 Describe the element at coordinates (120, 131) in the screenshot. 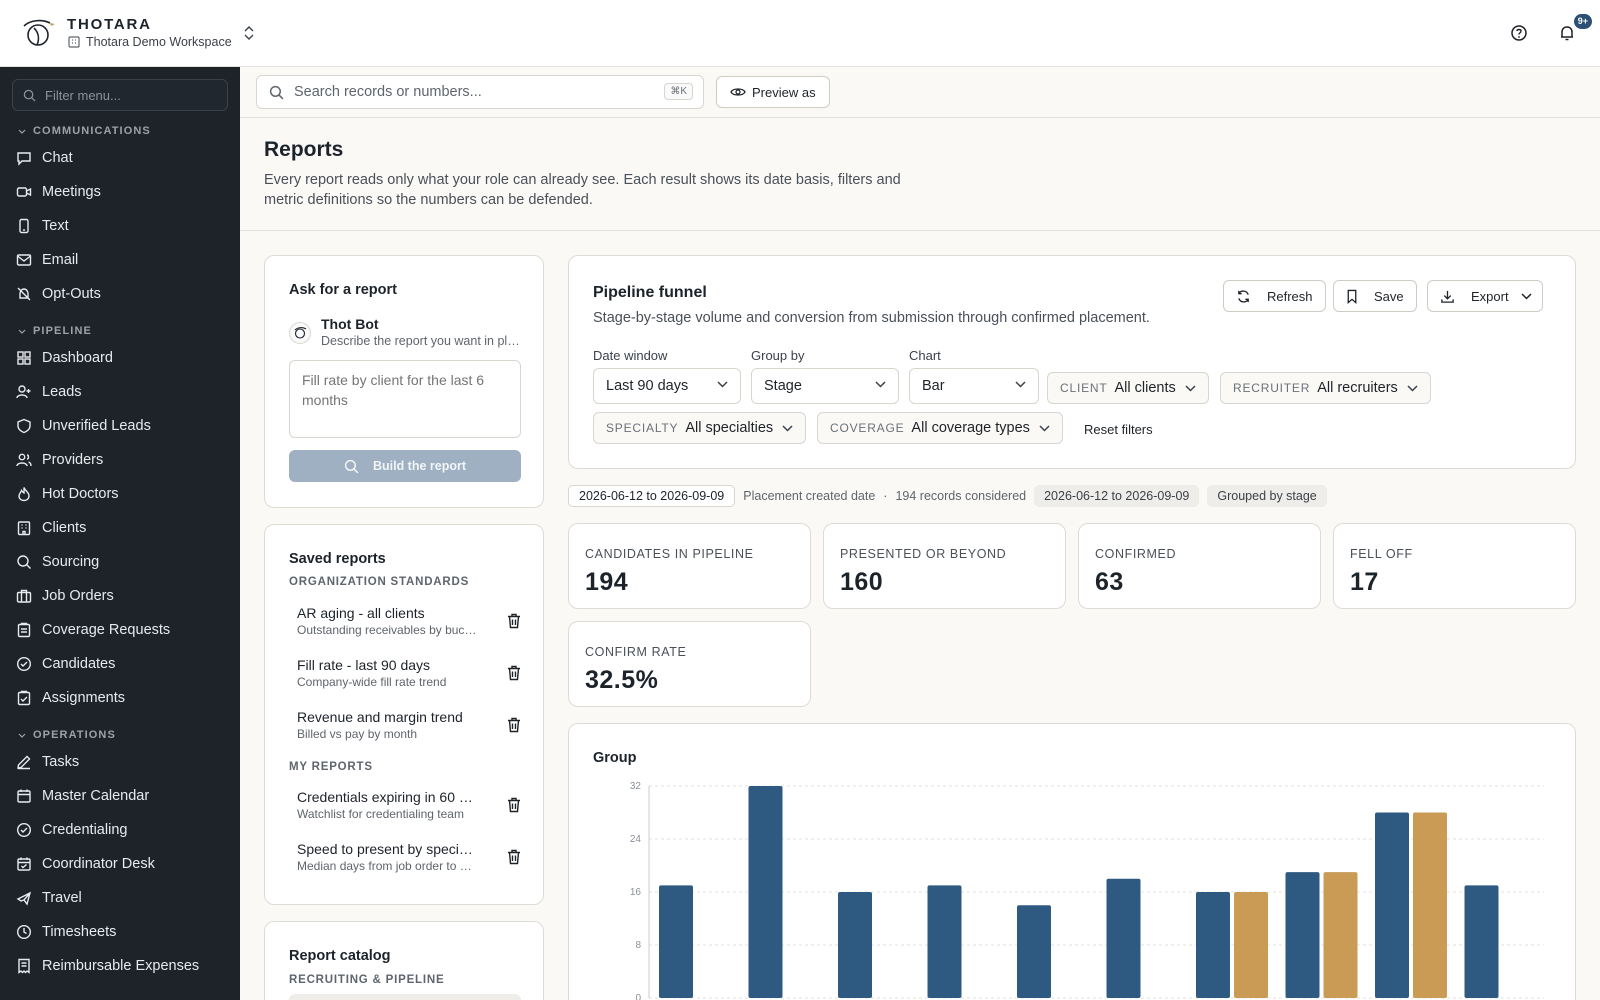

I see `sidebar-section-header: COMMUNICATIONS` at that location.